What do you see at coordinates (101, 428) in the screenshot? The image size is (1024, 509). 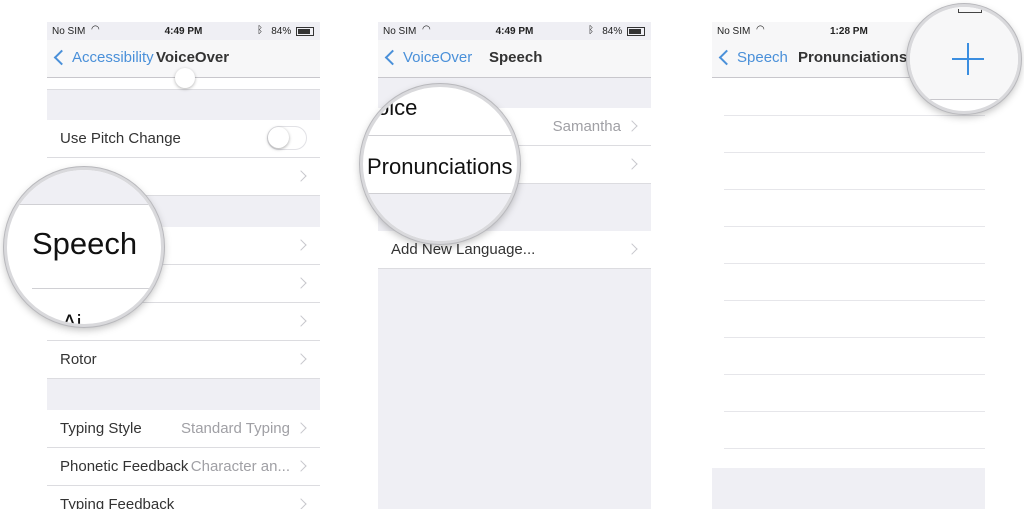 I see `typing-style-label: Typing Style` at bounding box center [101, 428].